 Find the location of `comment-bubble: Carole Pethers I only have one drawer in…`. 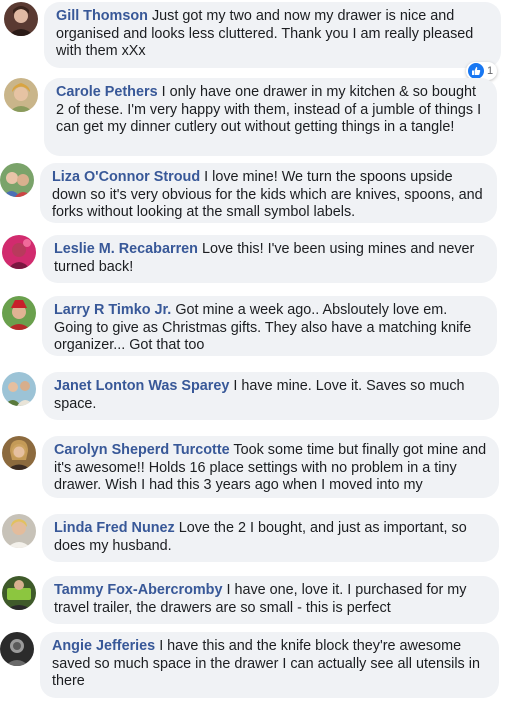

comment-bubble: Carole Pethers I only have one drawer in… is located at coordinates (270, 117).